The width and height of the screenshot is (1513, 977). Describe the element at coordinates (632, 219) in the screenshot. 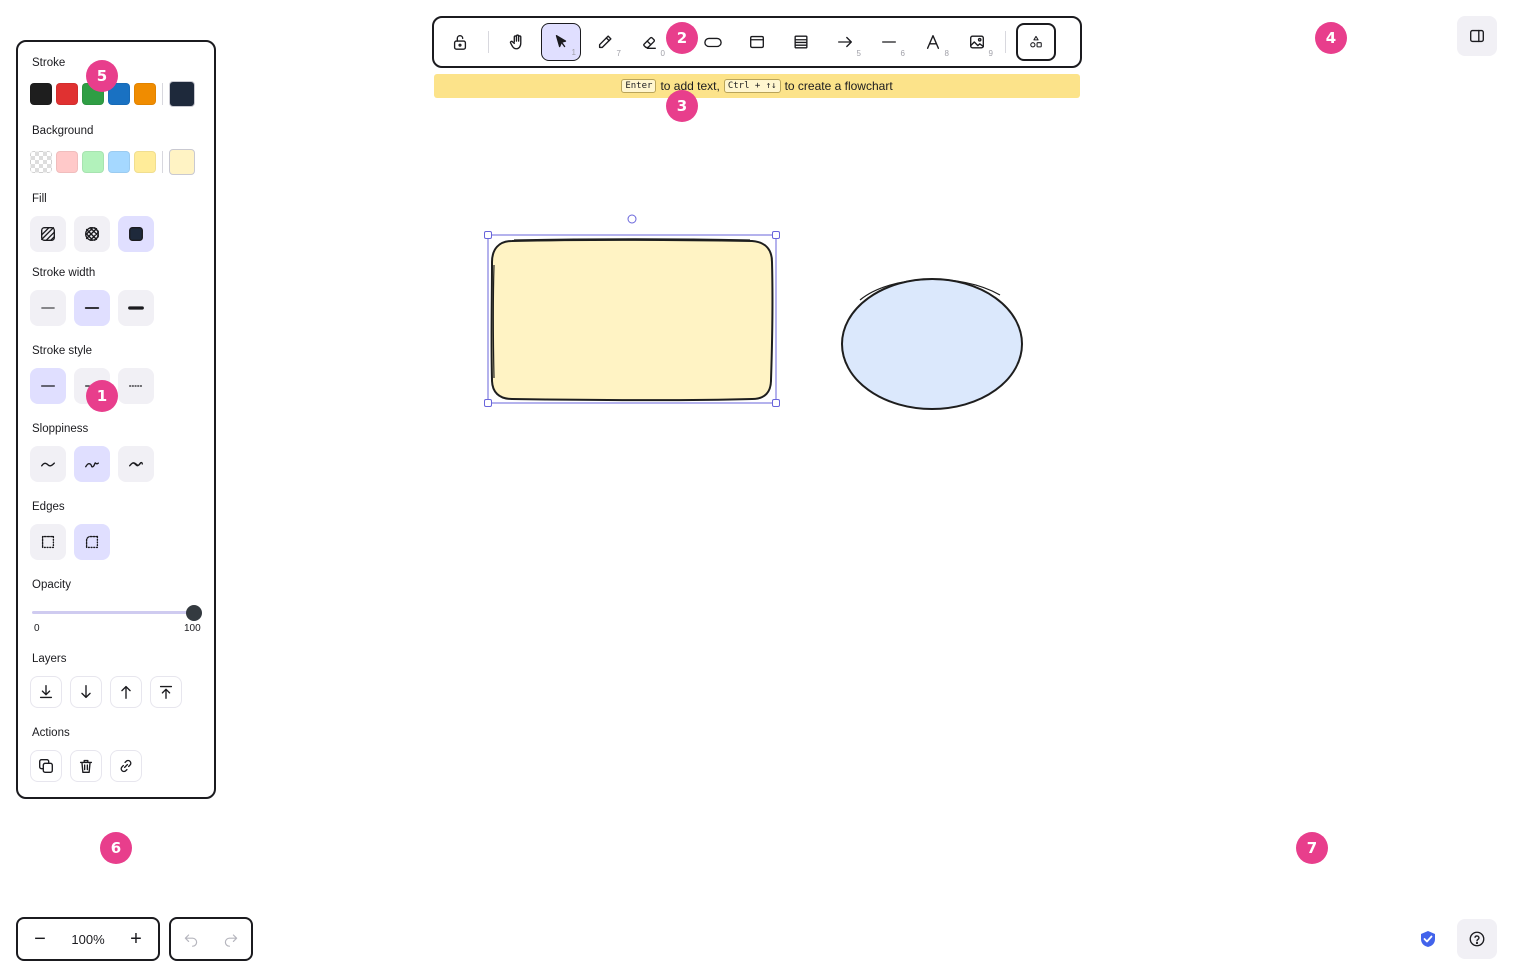

I see `rotate-handle` at that location.